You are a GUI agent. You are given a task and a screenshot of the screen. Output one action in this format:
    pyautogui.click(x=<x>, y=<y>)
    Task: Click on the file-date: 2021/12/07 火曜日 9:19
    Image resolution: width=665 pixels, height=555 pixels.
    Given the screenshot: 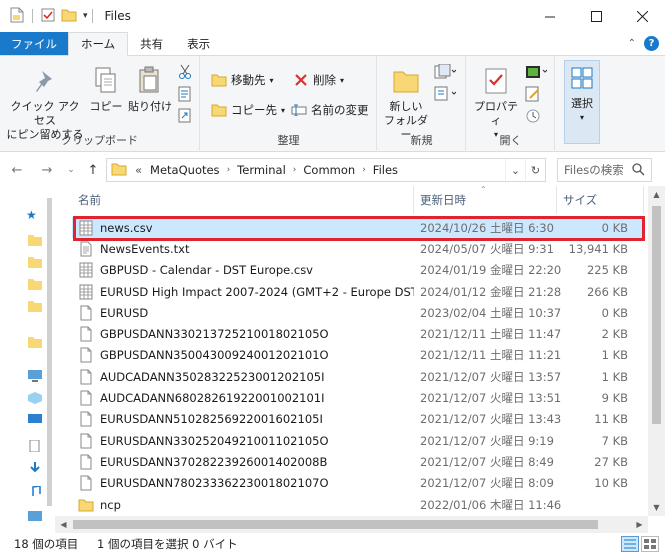 What is the action you would take?
    pyautogui.click(x=487, y=440)
    